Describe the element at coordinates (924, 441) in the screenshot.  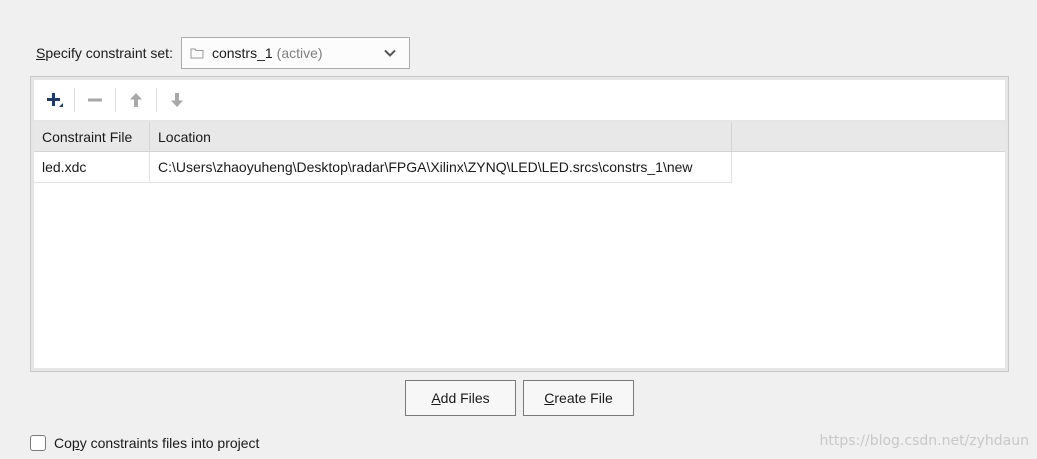
I see `watermark: https://blog.csdn.net/zyhdaun` at that location.